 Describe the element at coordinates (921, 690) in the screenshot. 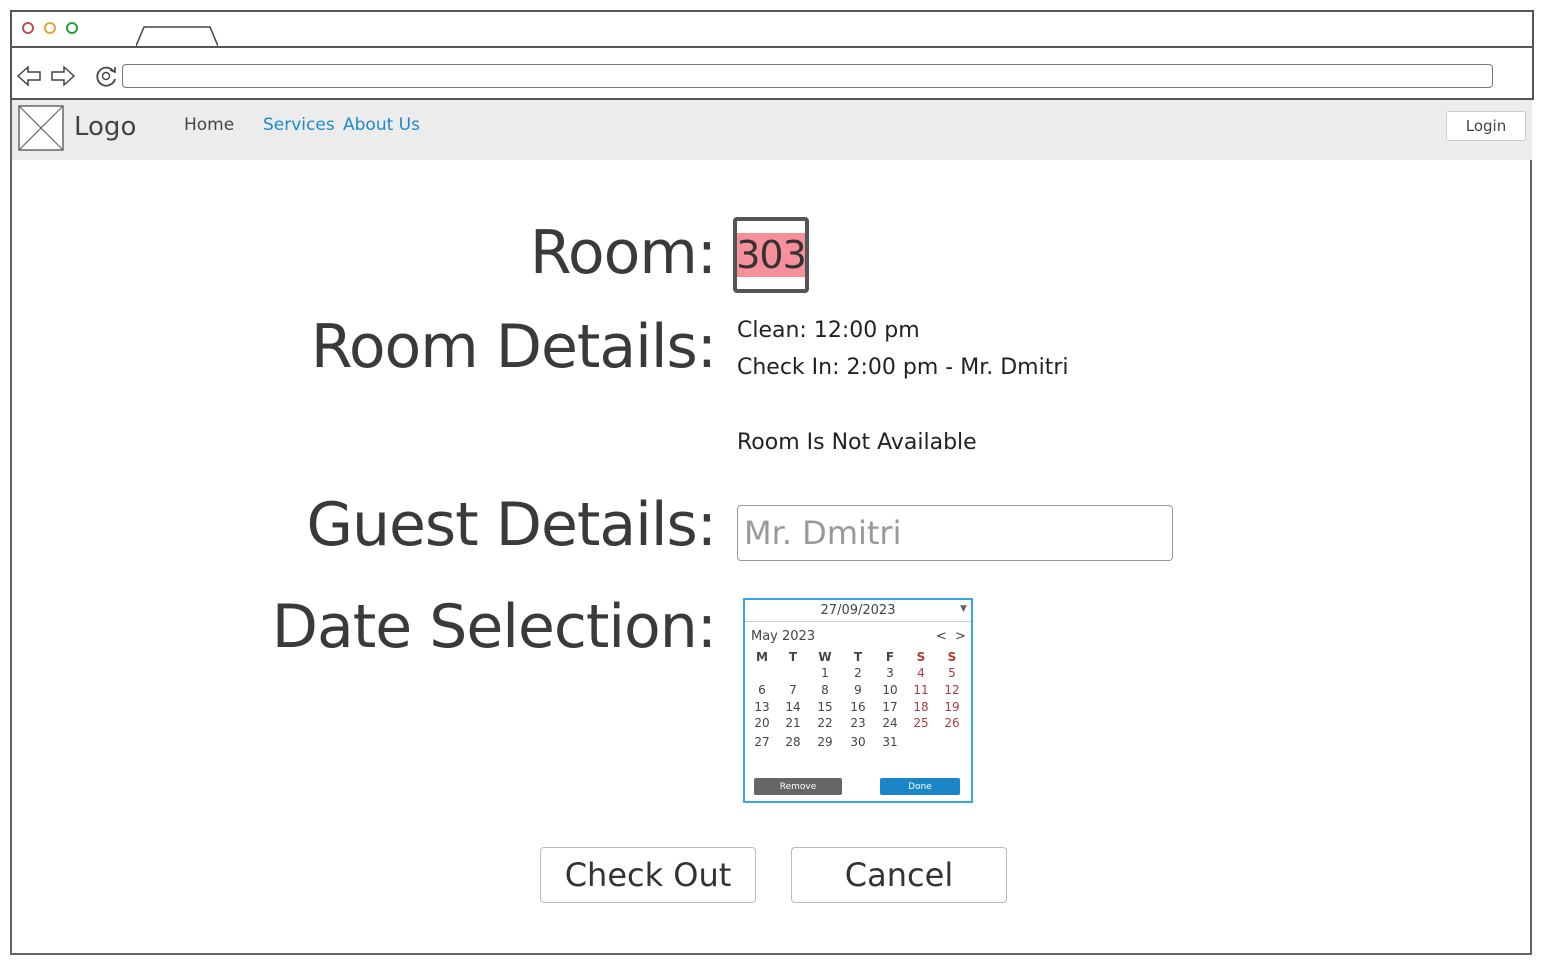

I see `calendar-day-cell: 11` at that location.